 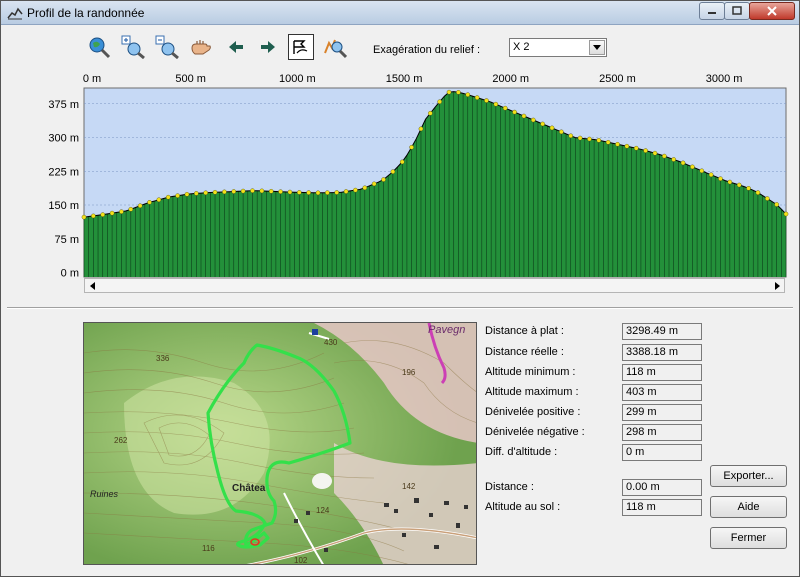 I want to click on x-tick-label: 1000 m, so click(x=297, y=79).